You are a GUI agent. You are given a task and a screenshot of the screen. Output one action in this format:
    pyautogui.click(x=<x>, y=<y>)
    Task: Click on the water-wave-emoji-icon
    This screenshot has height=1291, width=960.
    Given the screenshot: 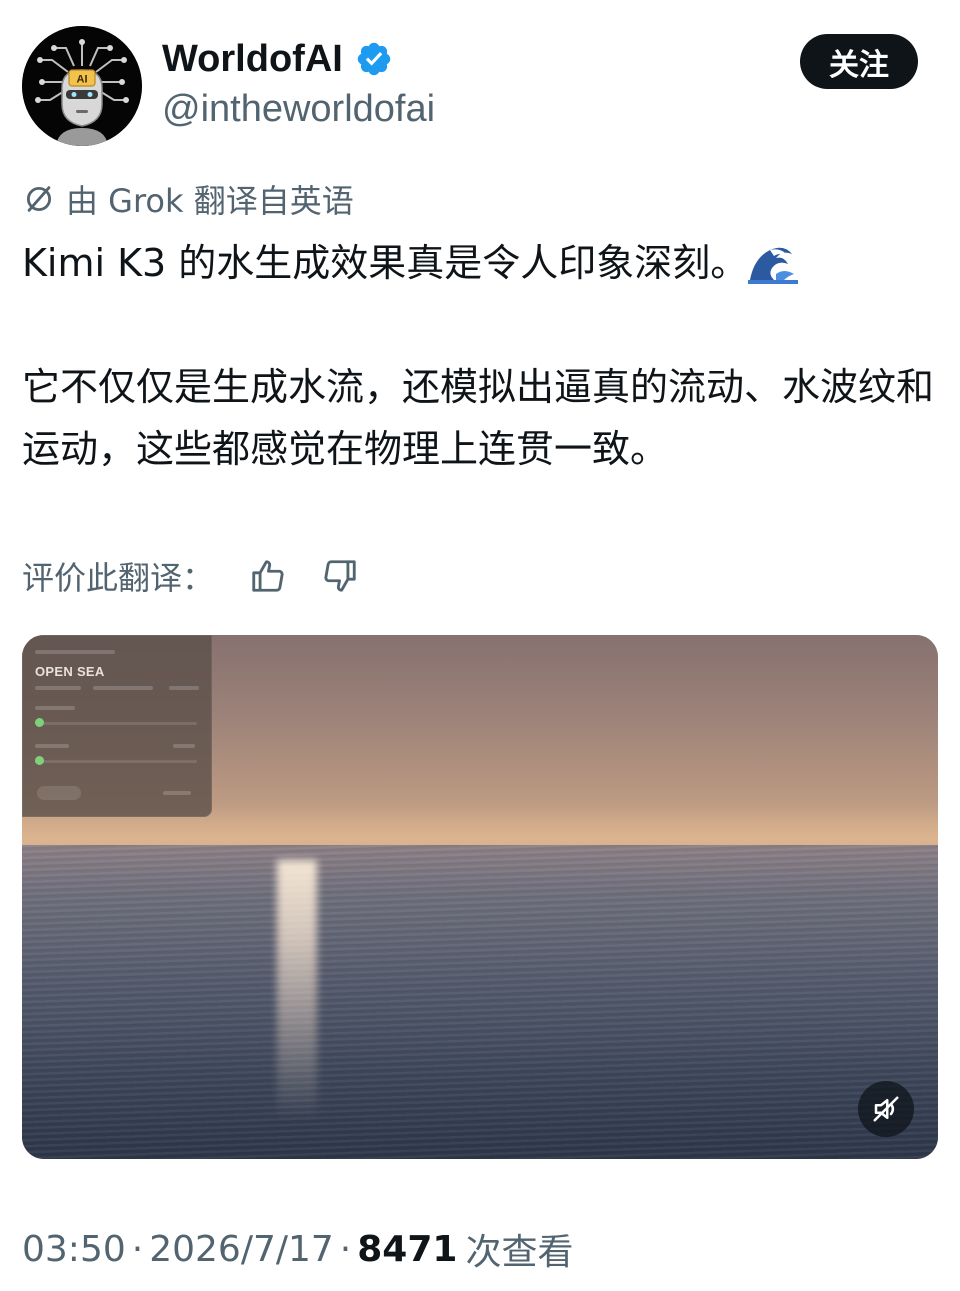 What is the action you would take?
    pyautogui.click(x=773, y=262)
    